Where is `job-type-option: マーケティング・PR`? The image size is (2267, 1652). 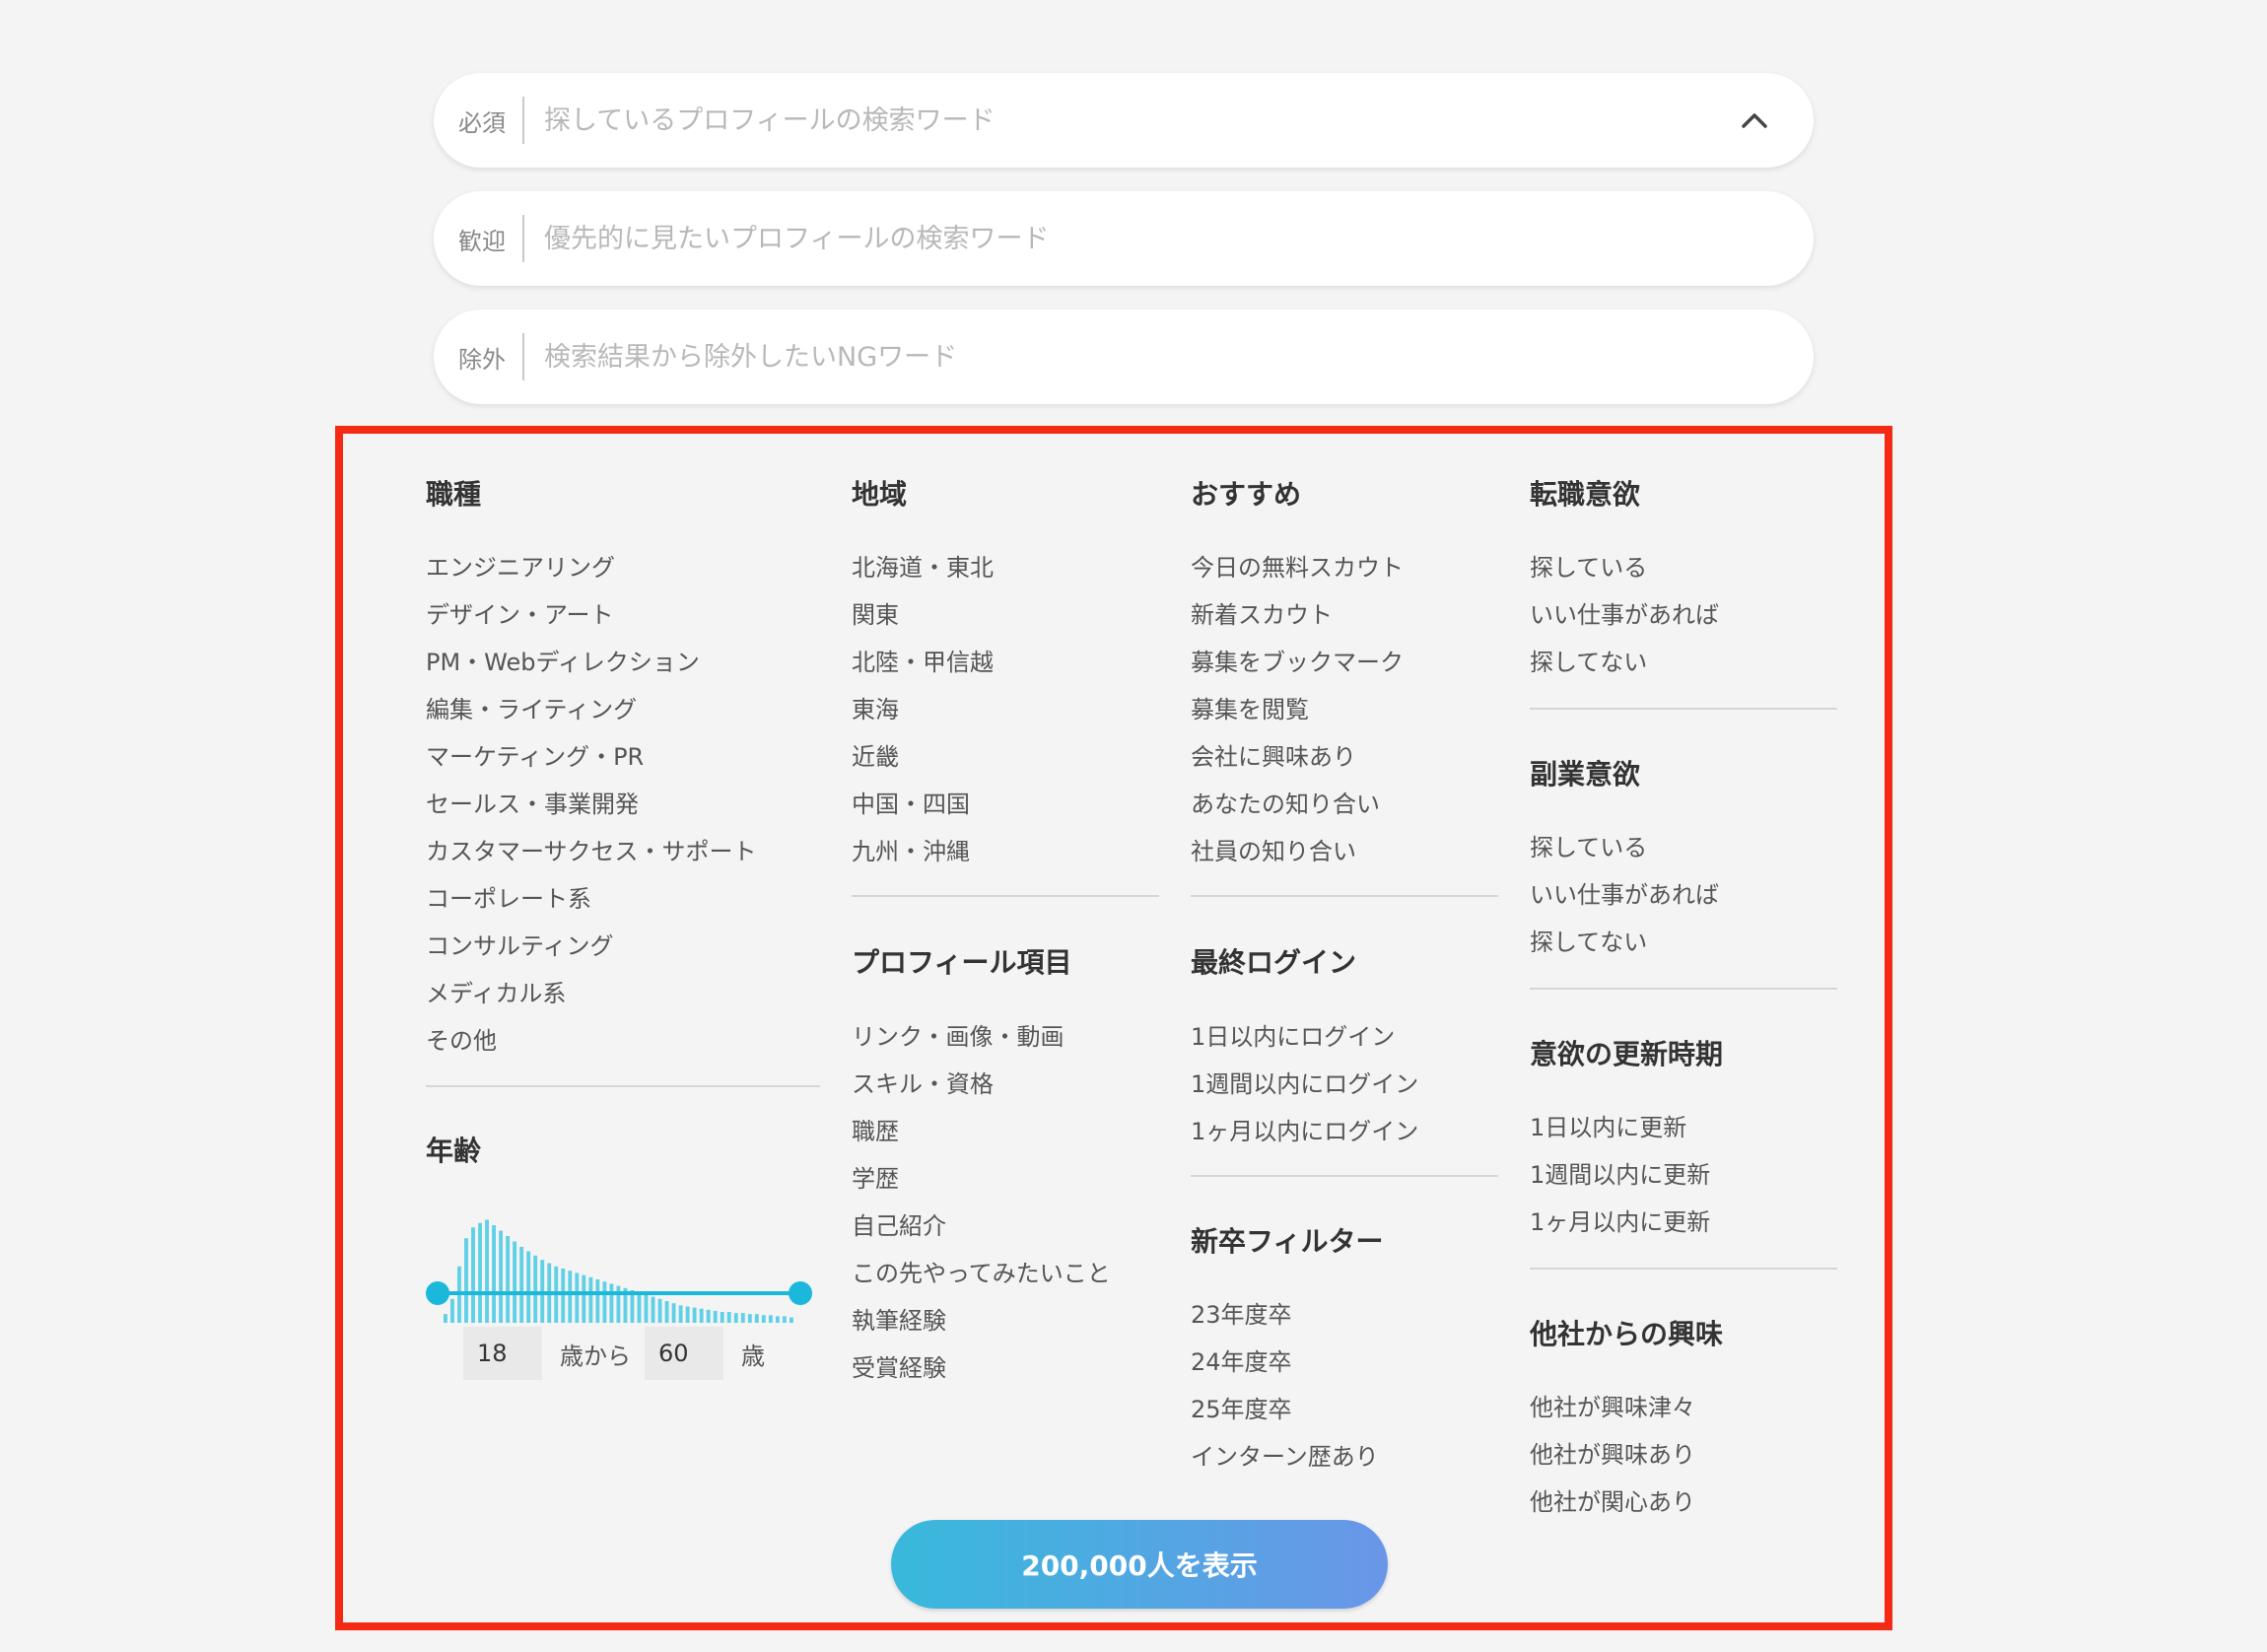
job-type-option: マーケティング・PR is located at coordinates (535, 754).